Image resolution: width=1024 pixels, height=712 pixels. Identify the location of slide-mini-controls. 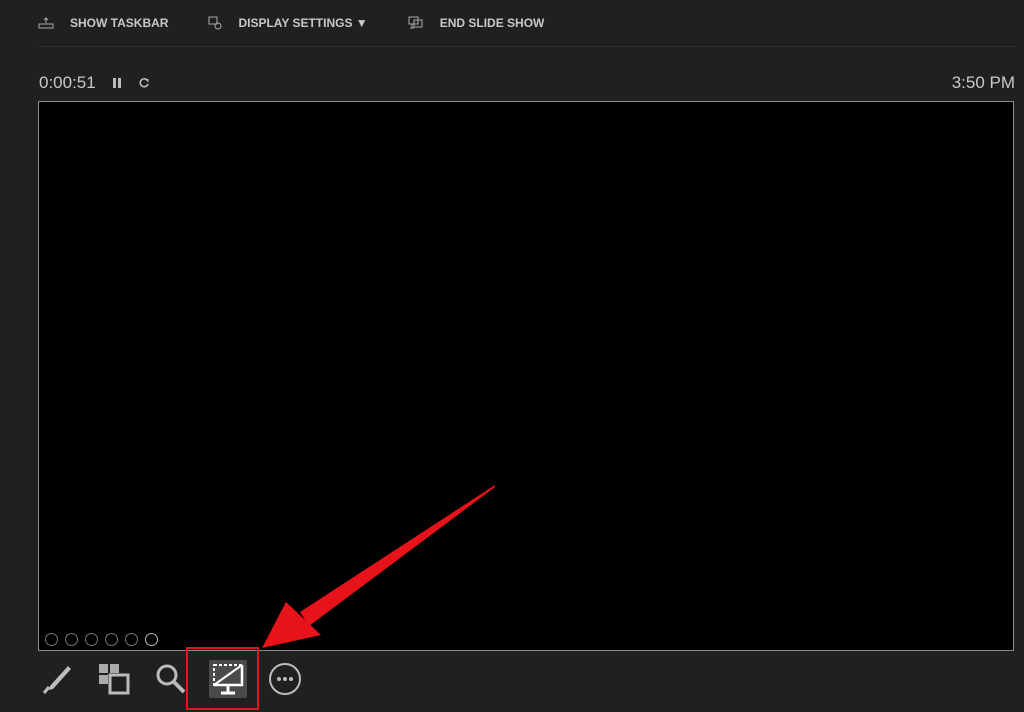
(101, 639).